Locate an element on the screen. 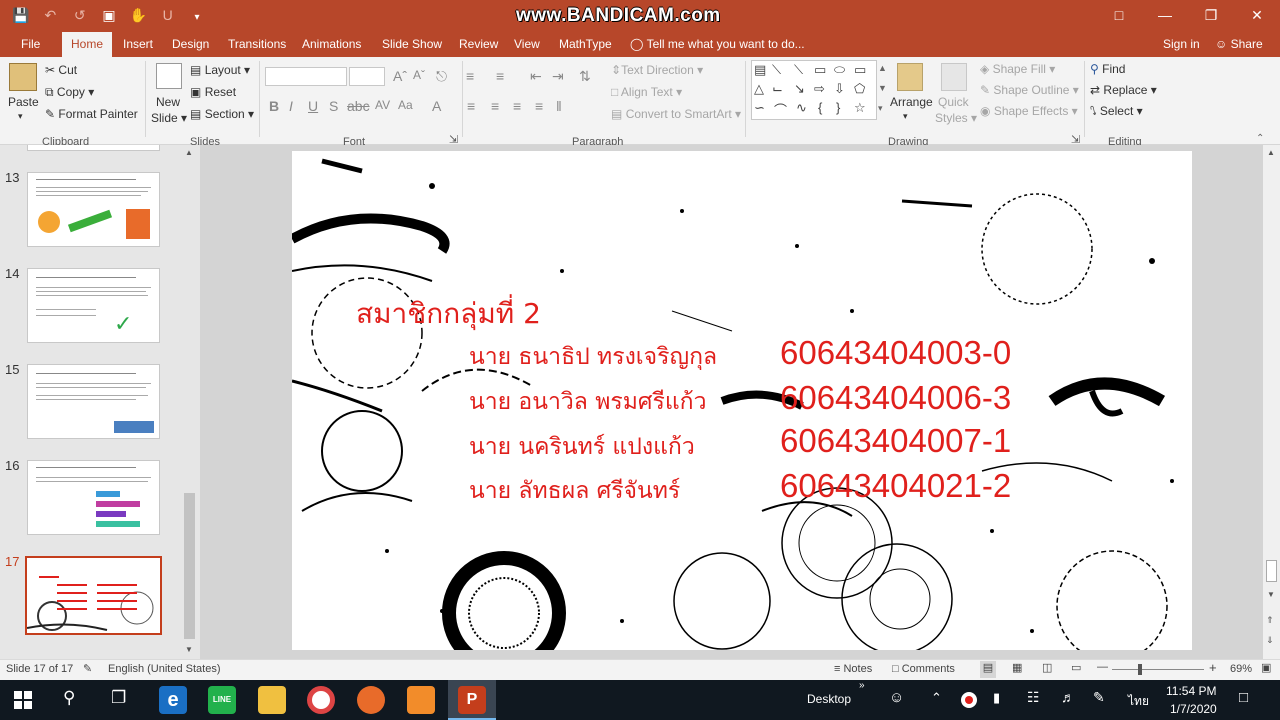 This screenshot has height=720, width=1280. numbering-icon: ≡ is located at coordinates (500, 76).